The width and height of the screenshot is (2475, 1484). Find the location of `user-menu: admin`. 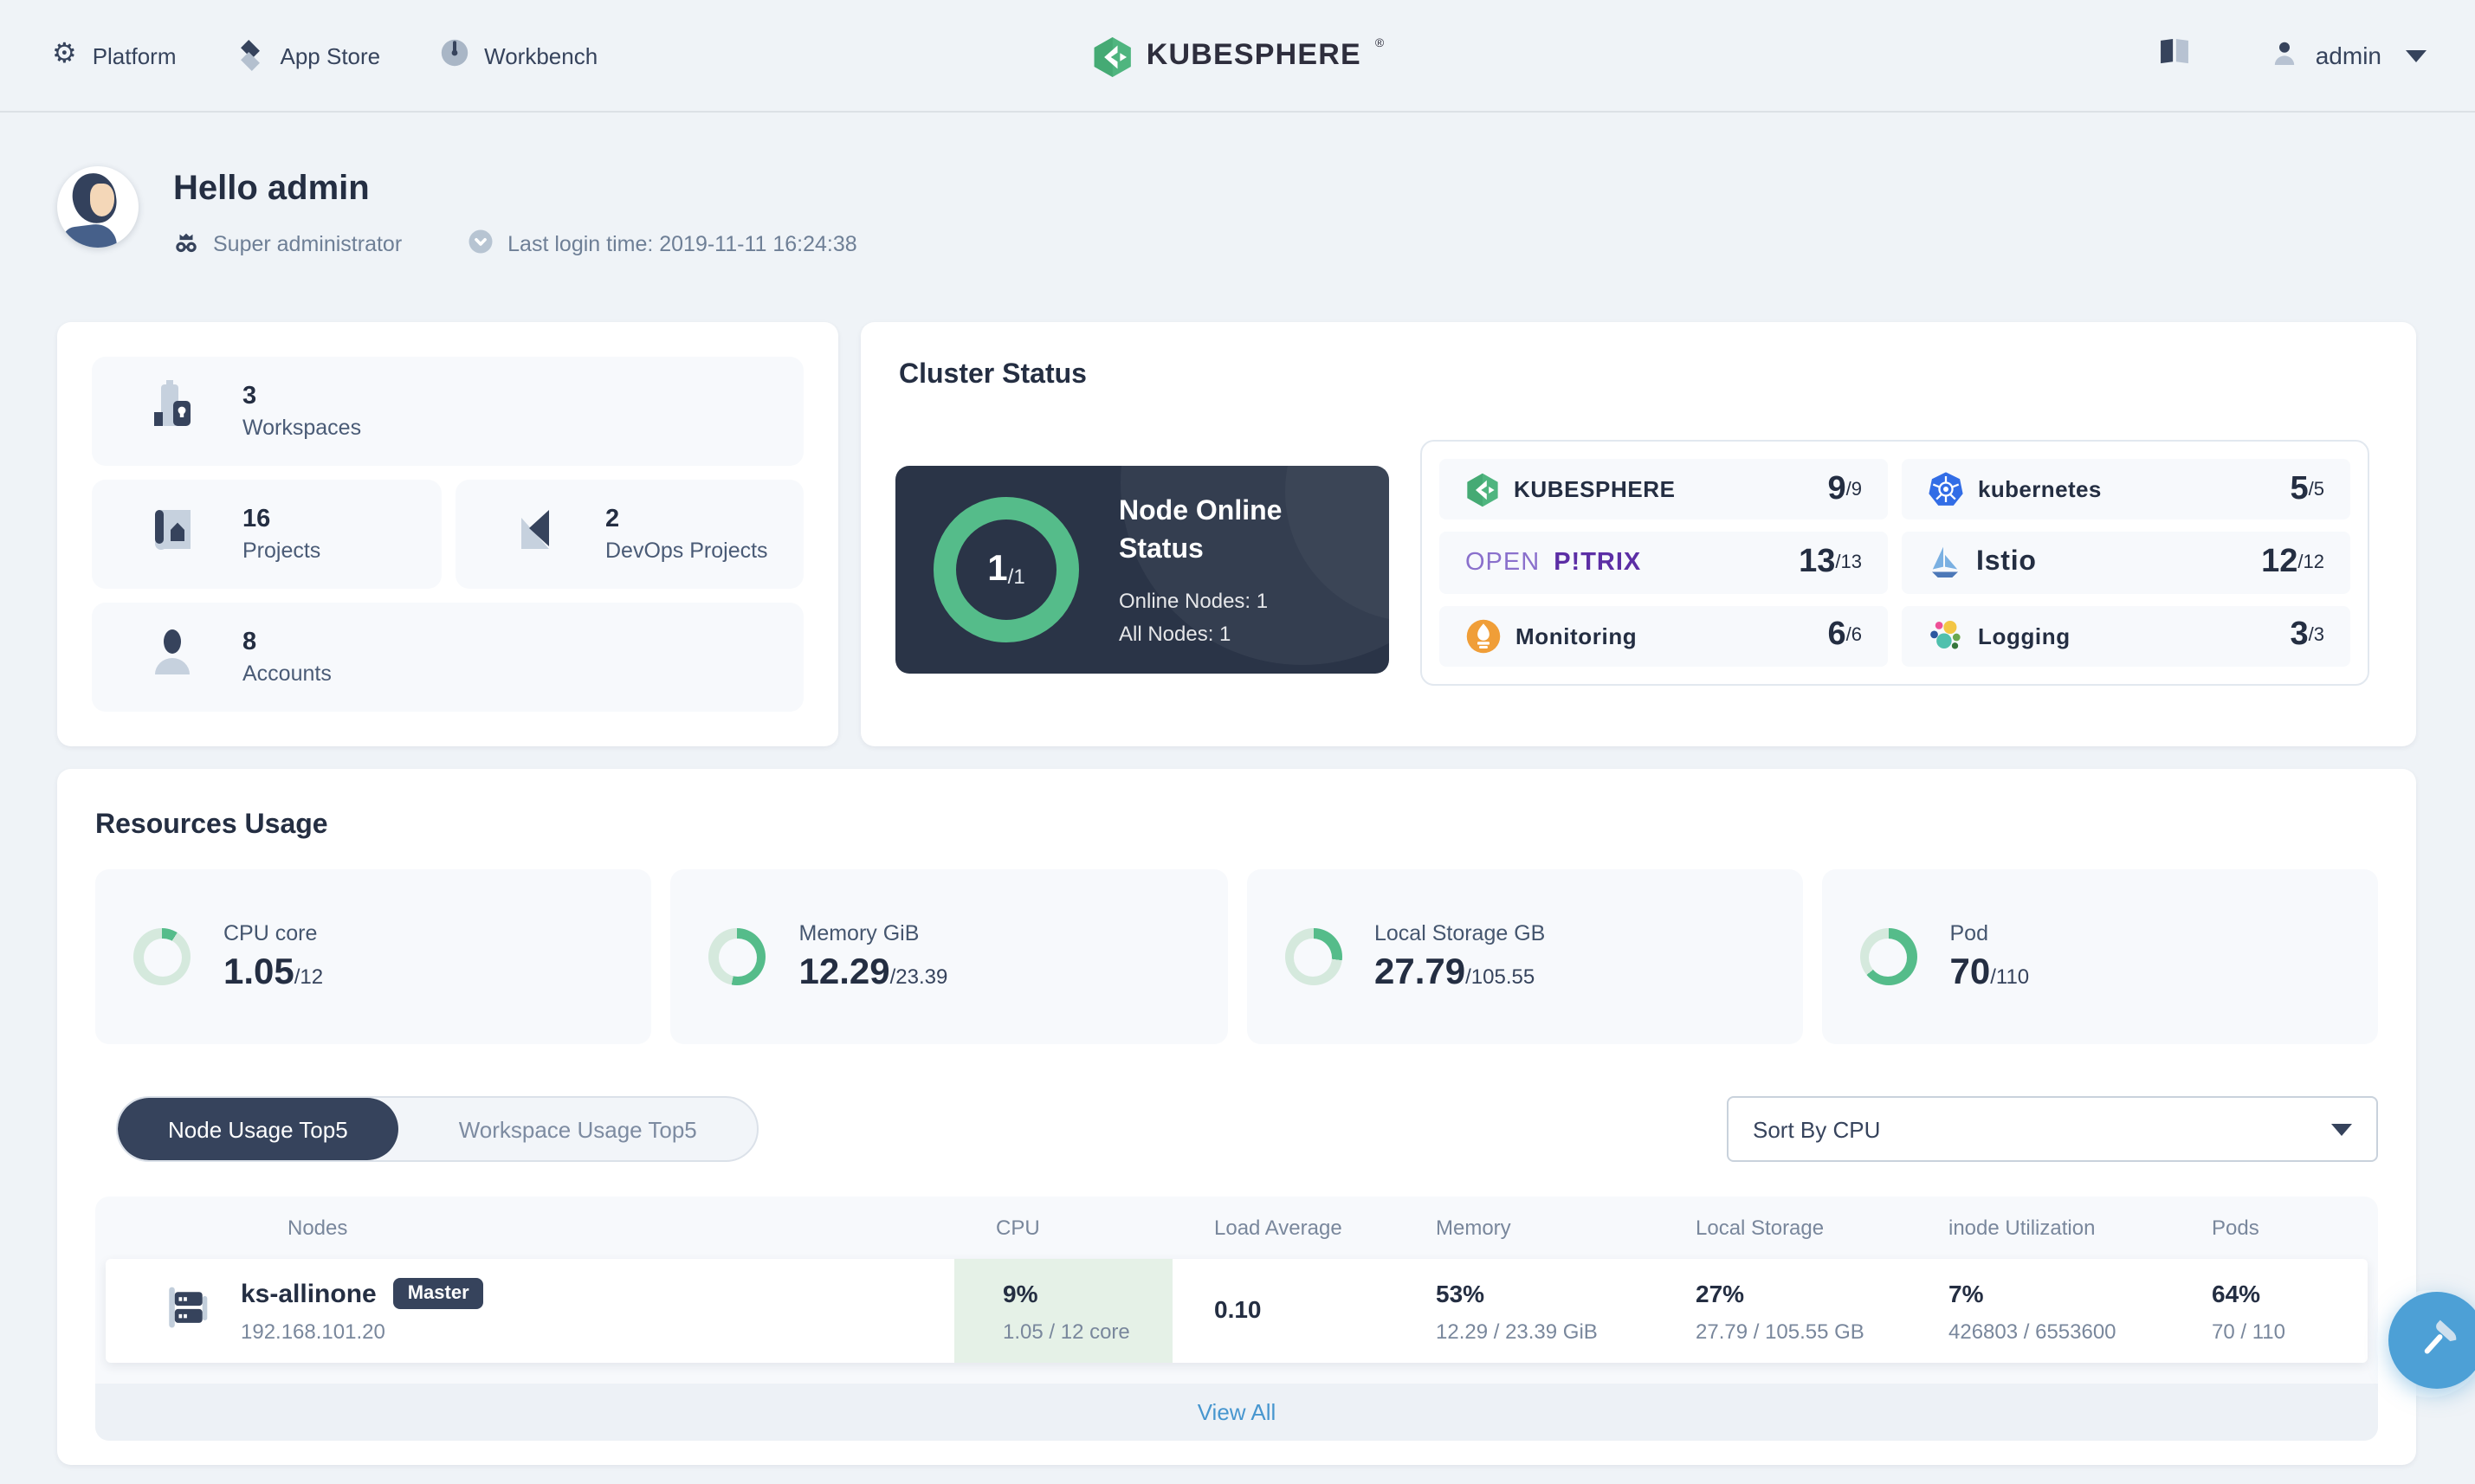

user-menu: admin is located at coordinates (2349, 55).